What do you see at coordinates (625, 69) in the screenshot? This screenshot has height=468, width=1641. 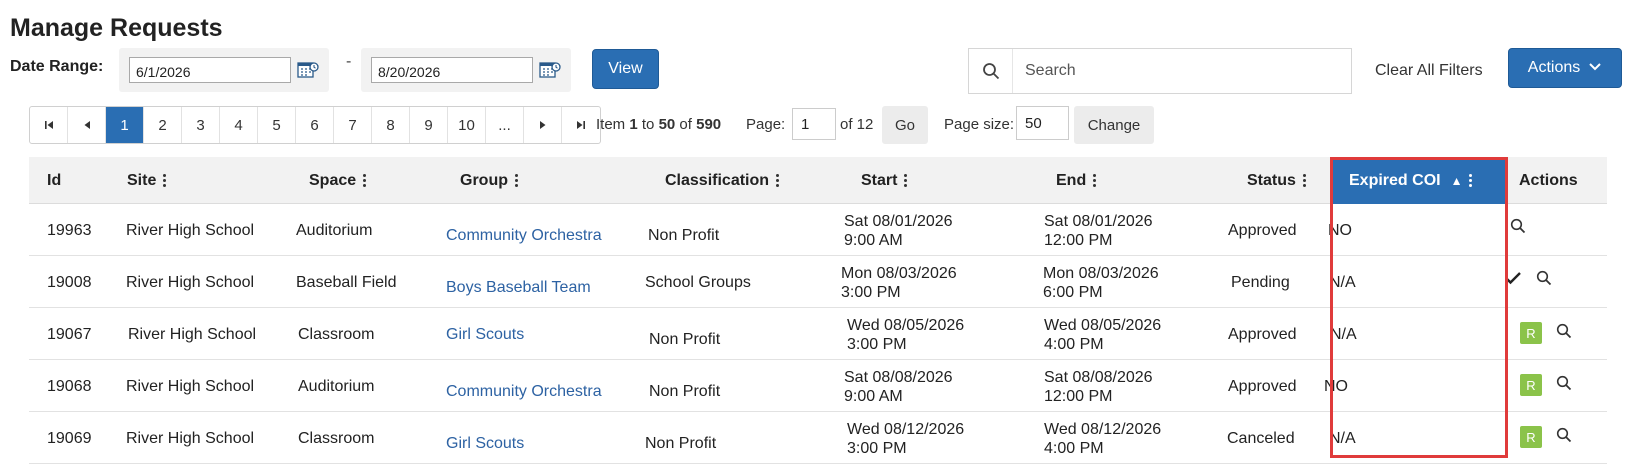 I see `view-button: View` at bounding box center [625, 69].